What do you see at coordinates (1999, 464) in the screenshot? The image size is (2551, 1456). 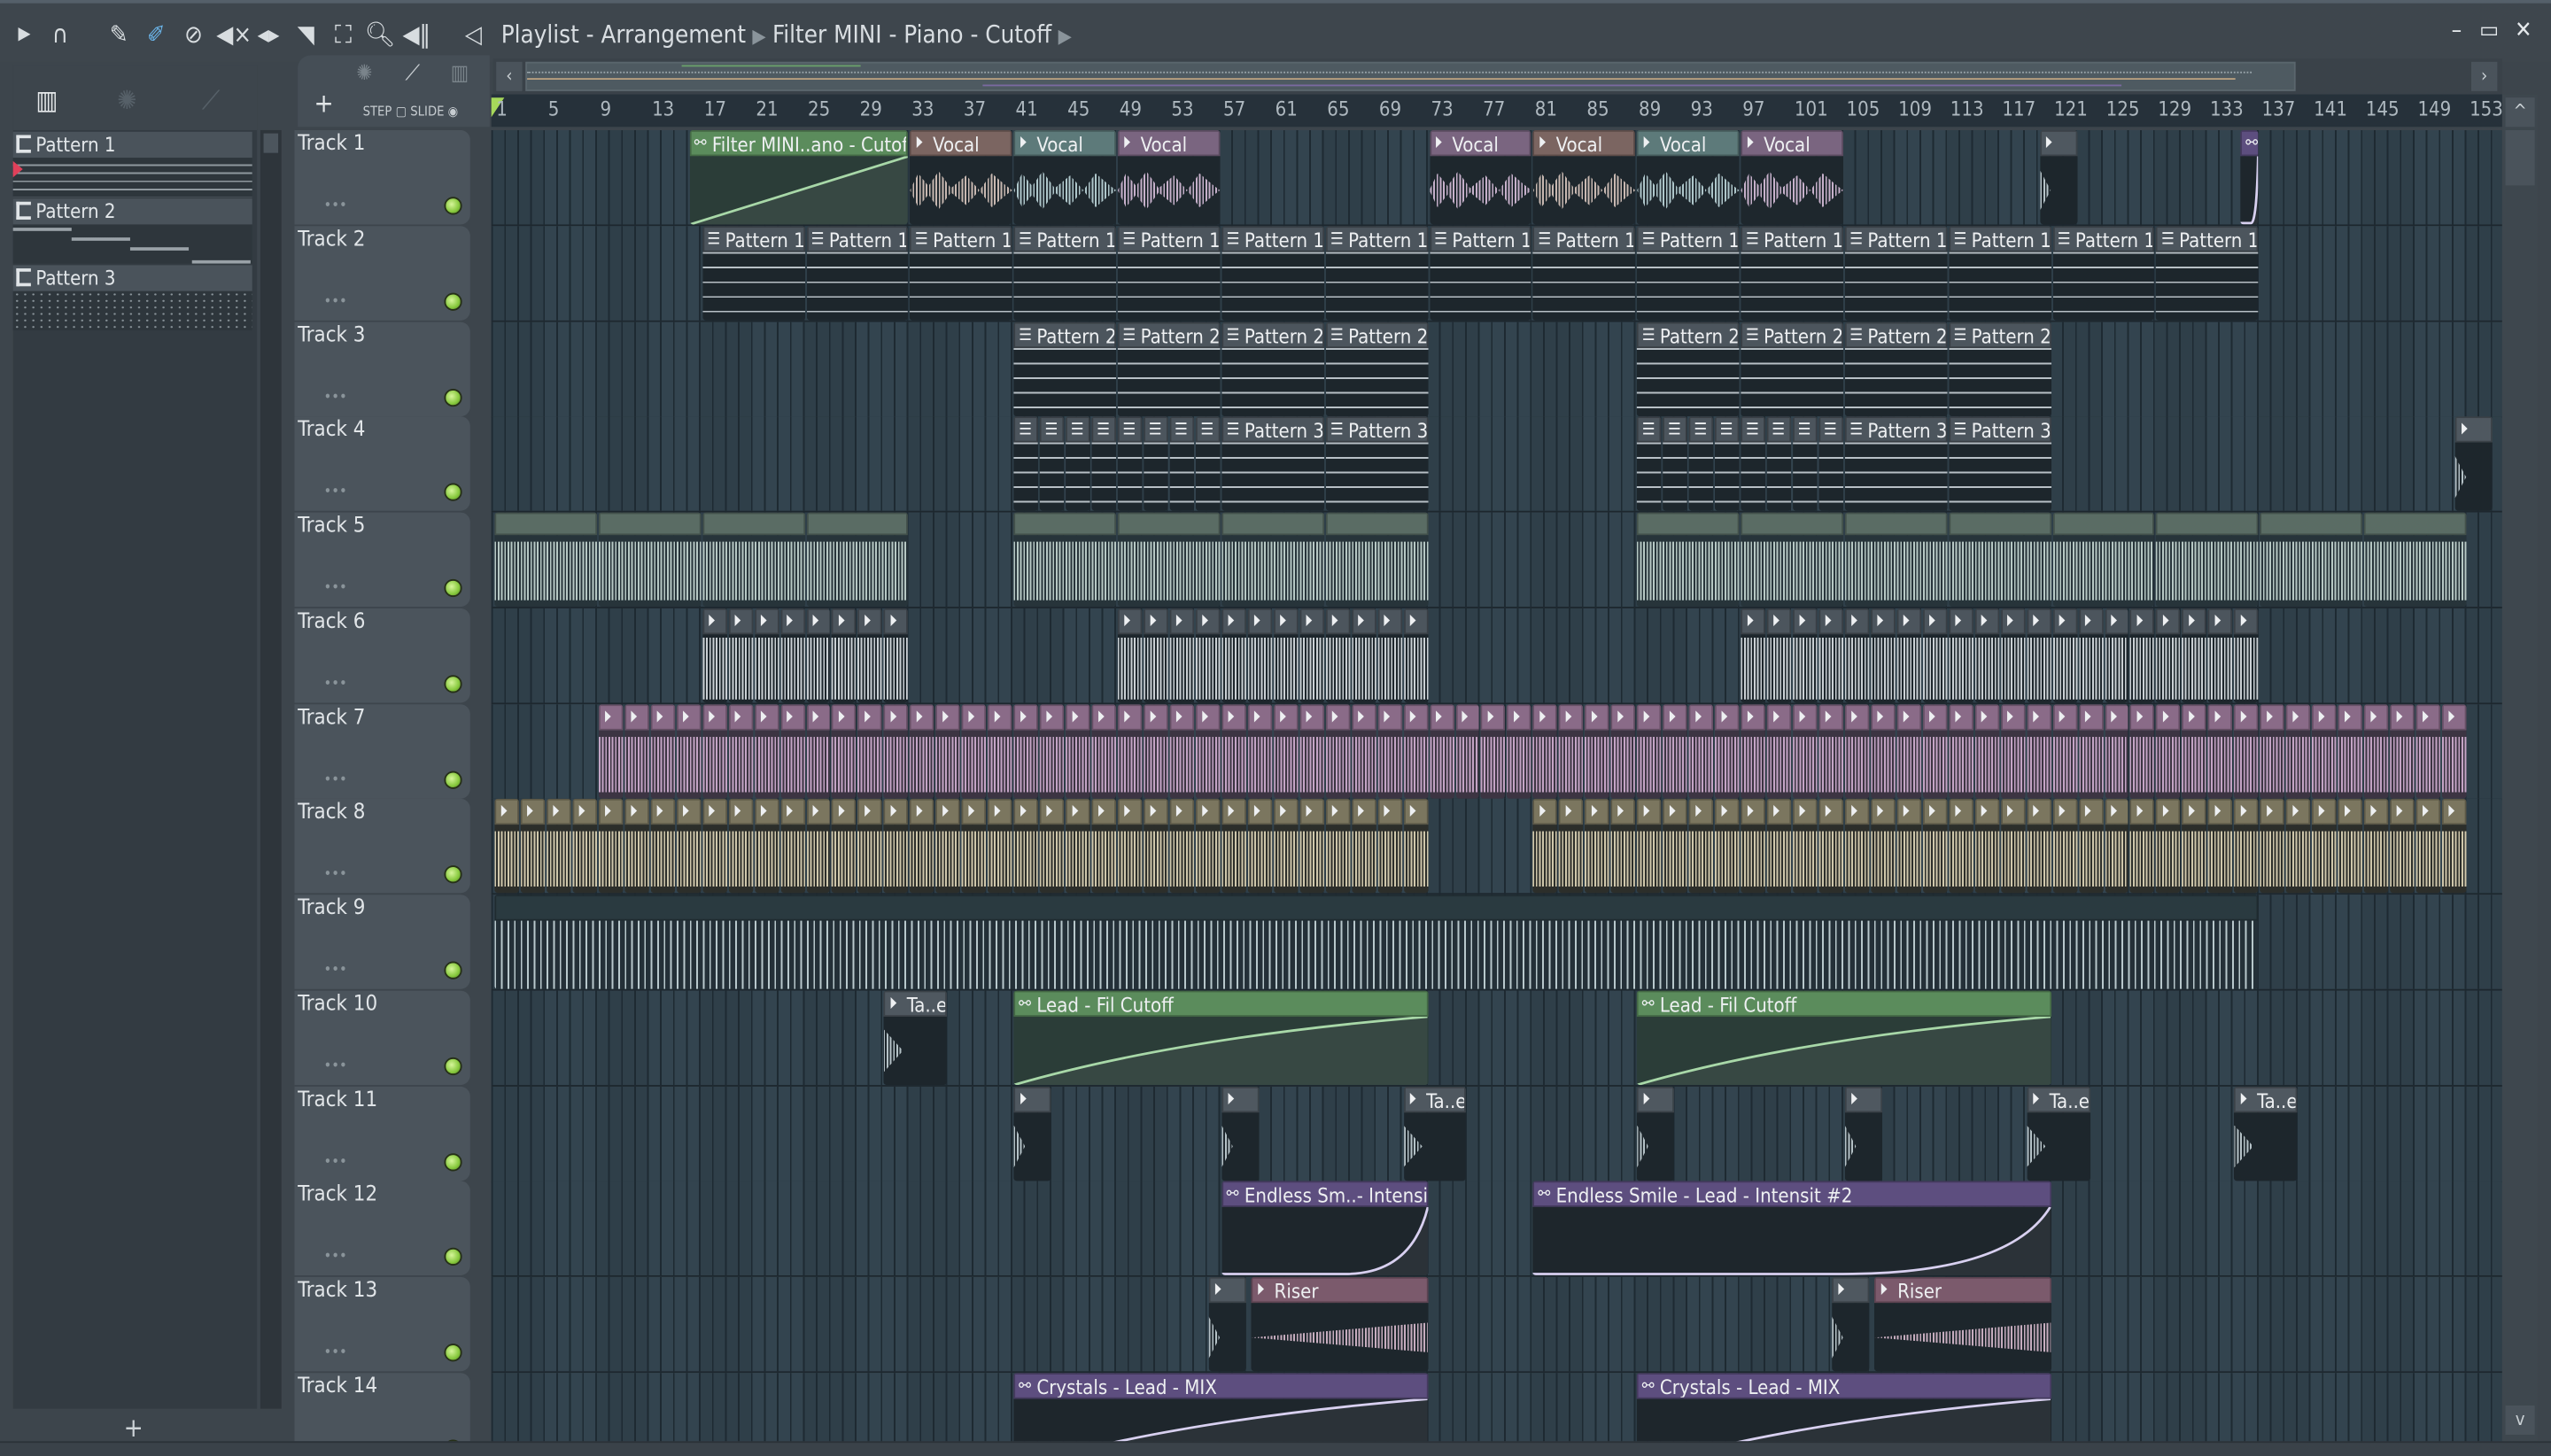 I see `pattern-clip: ☰ Pattern 3` at bounding box center [1999, 464].